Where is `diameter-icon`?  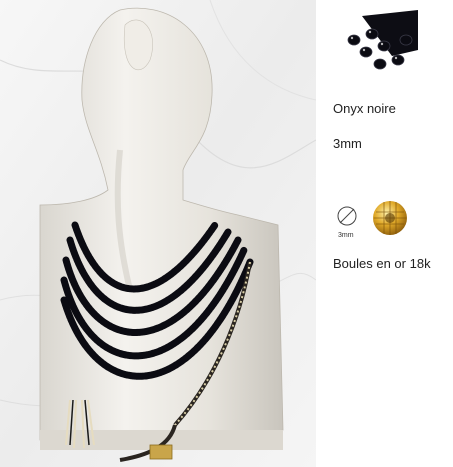
diameter-icon is located at coordinates (347, 216).